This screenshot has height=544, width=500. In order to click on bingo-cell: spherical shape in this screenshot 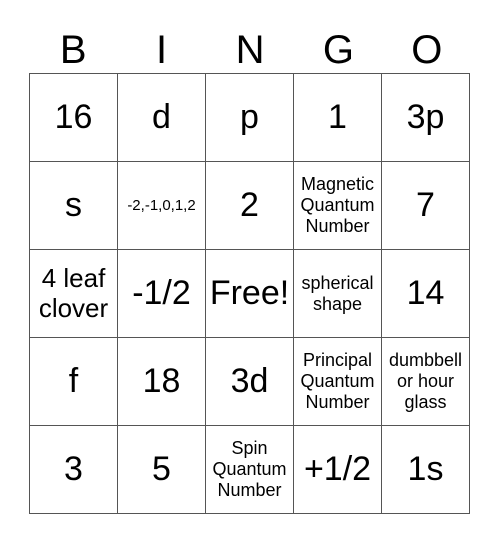, I will do `click(337, 293)`.